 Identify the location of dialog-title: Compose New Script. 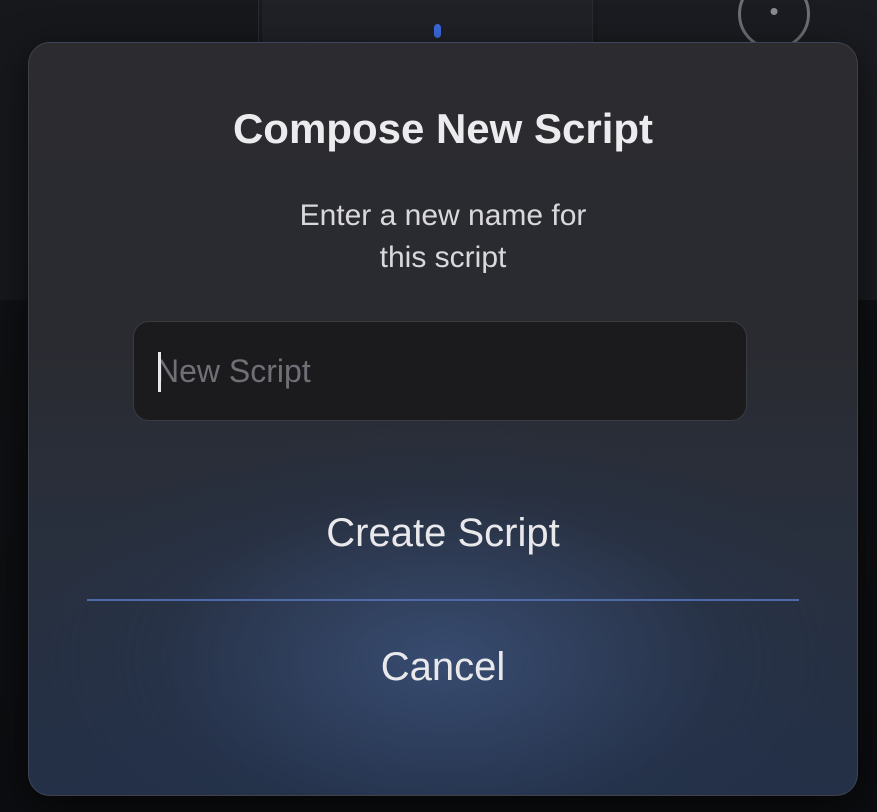
(443, 128).